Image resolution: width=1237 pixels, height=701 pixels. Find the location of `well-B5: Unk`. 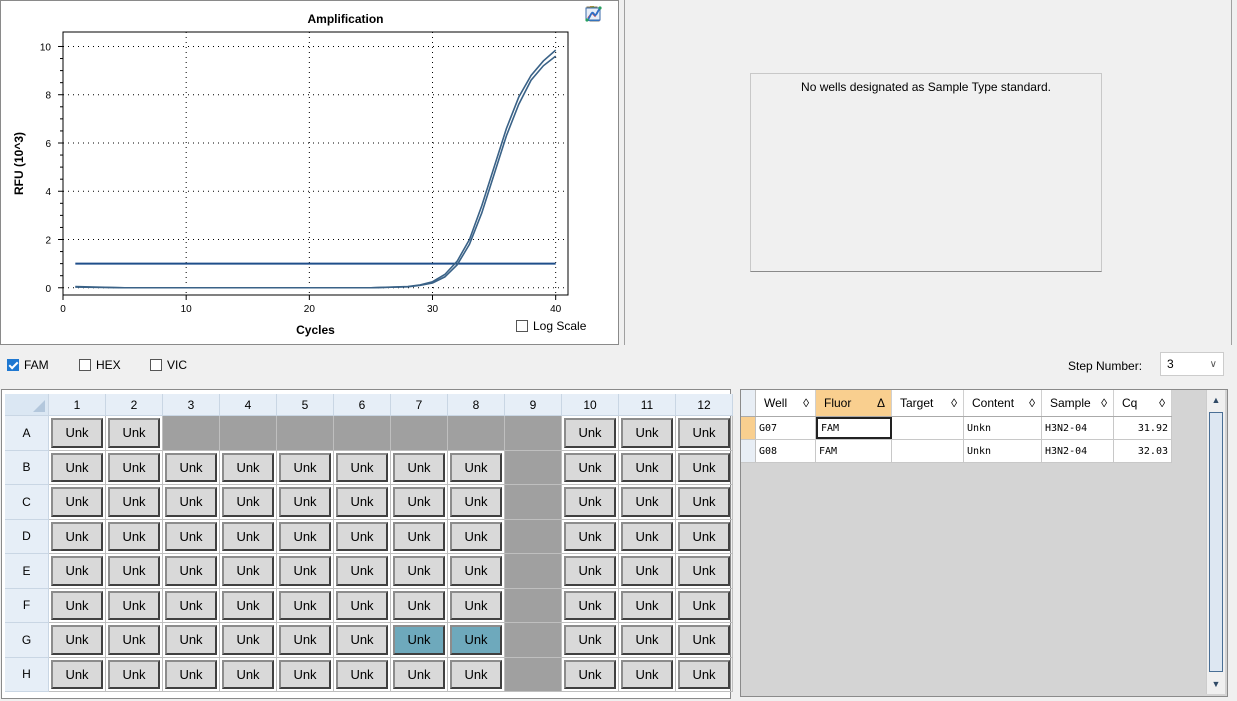

well-B5: Unk is located at coordinates (305, 467).